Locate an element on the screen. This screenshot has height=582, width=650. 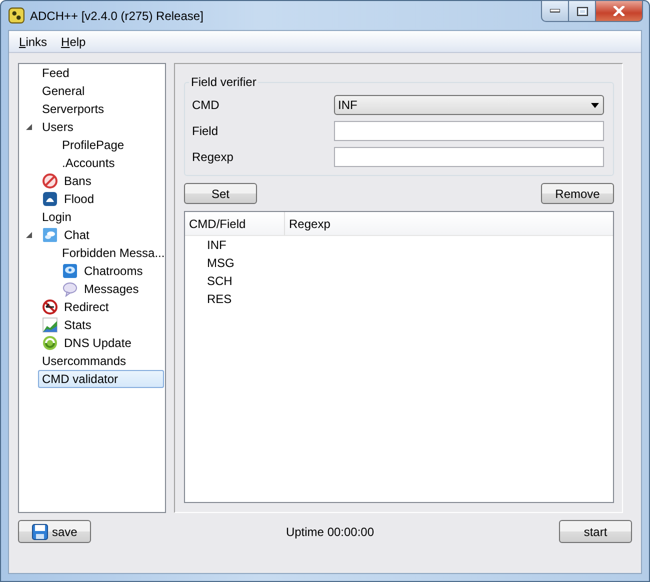
field-label: CMD is located at coordinates (206, 105).